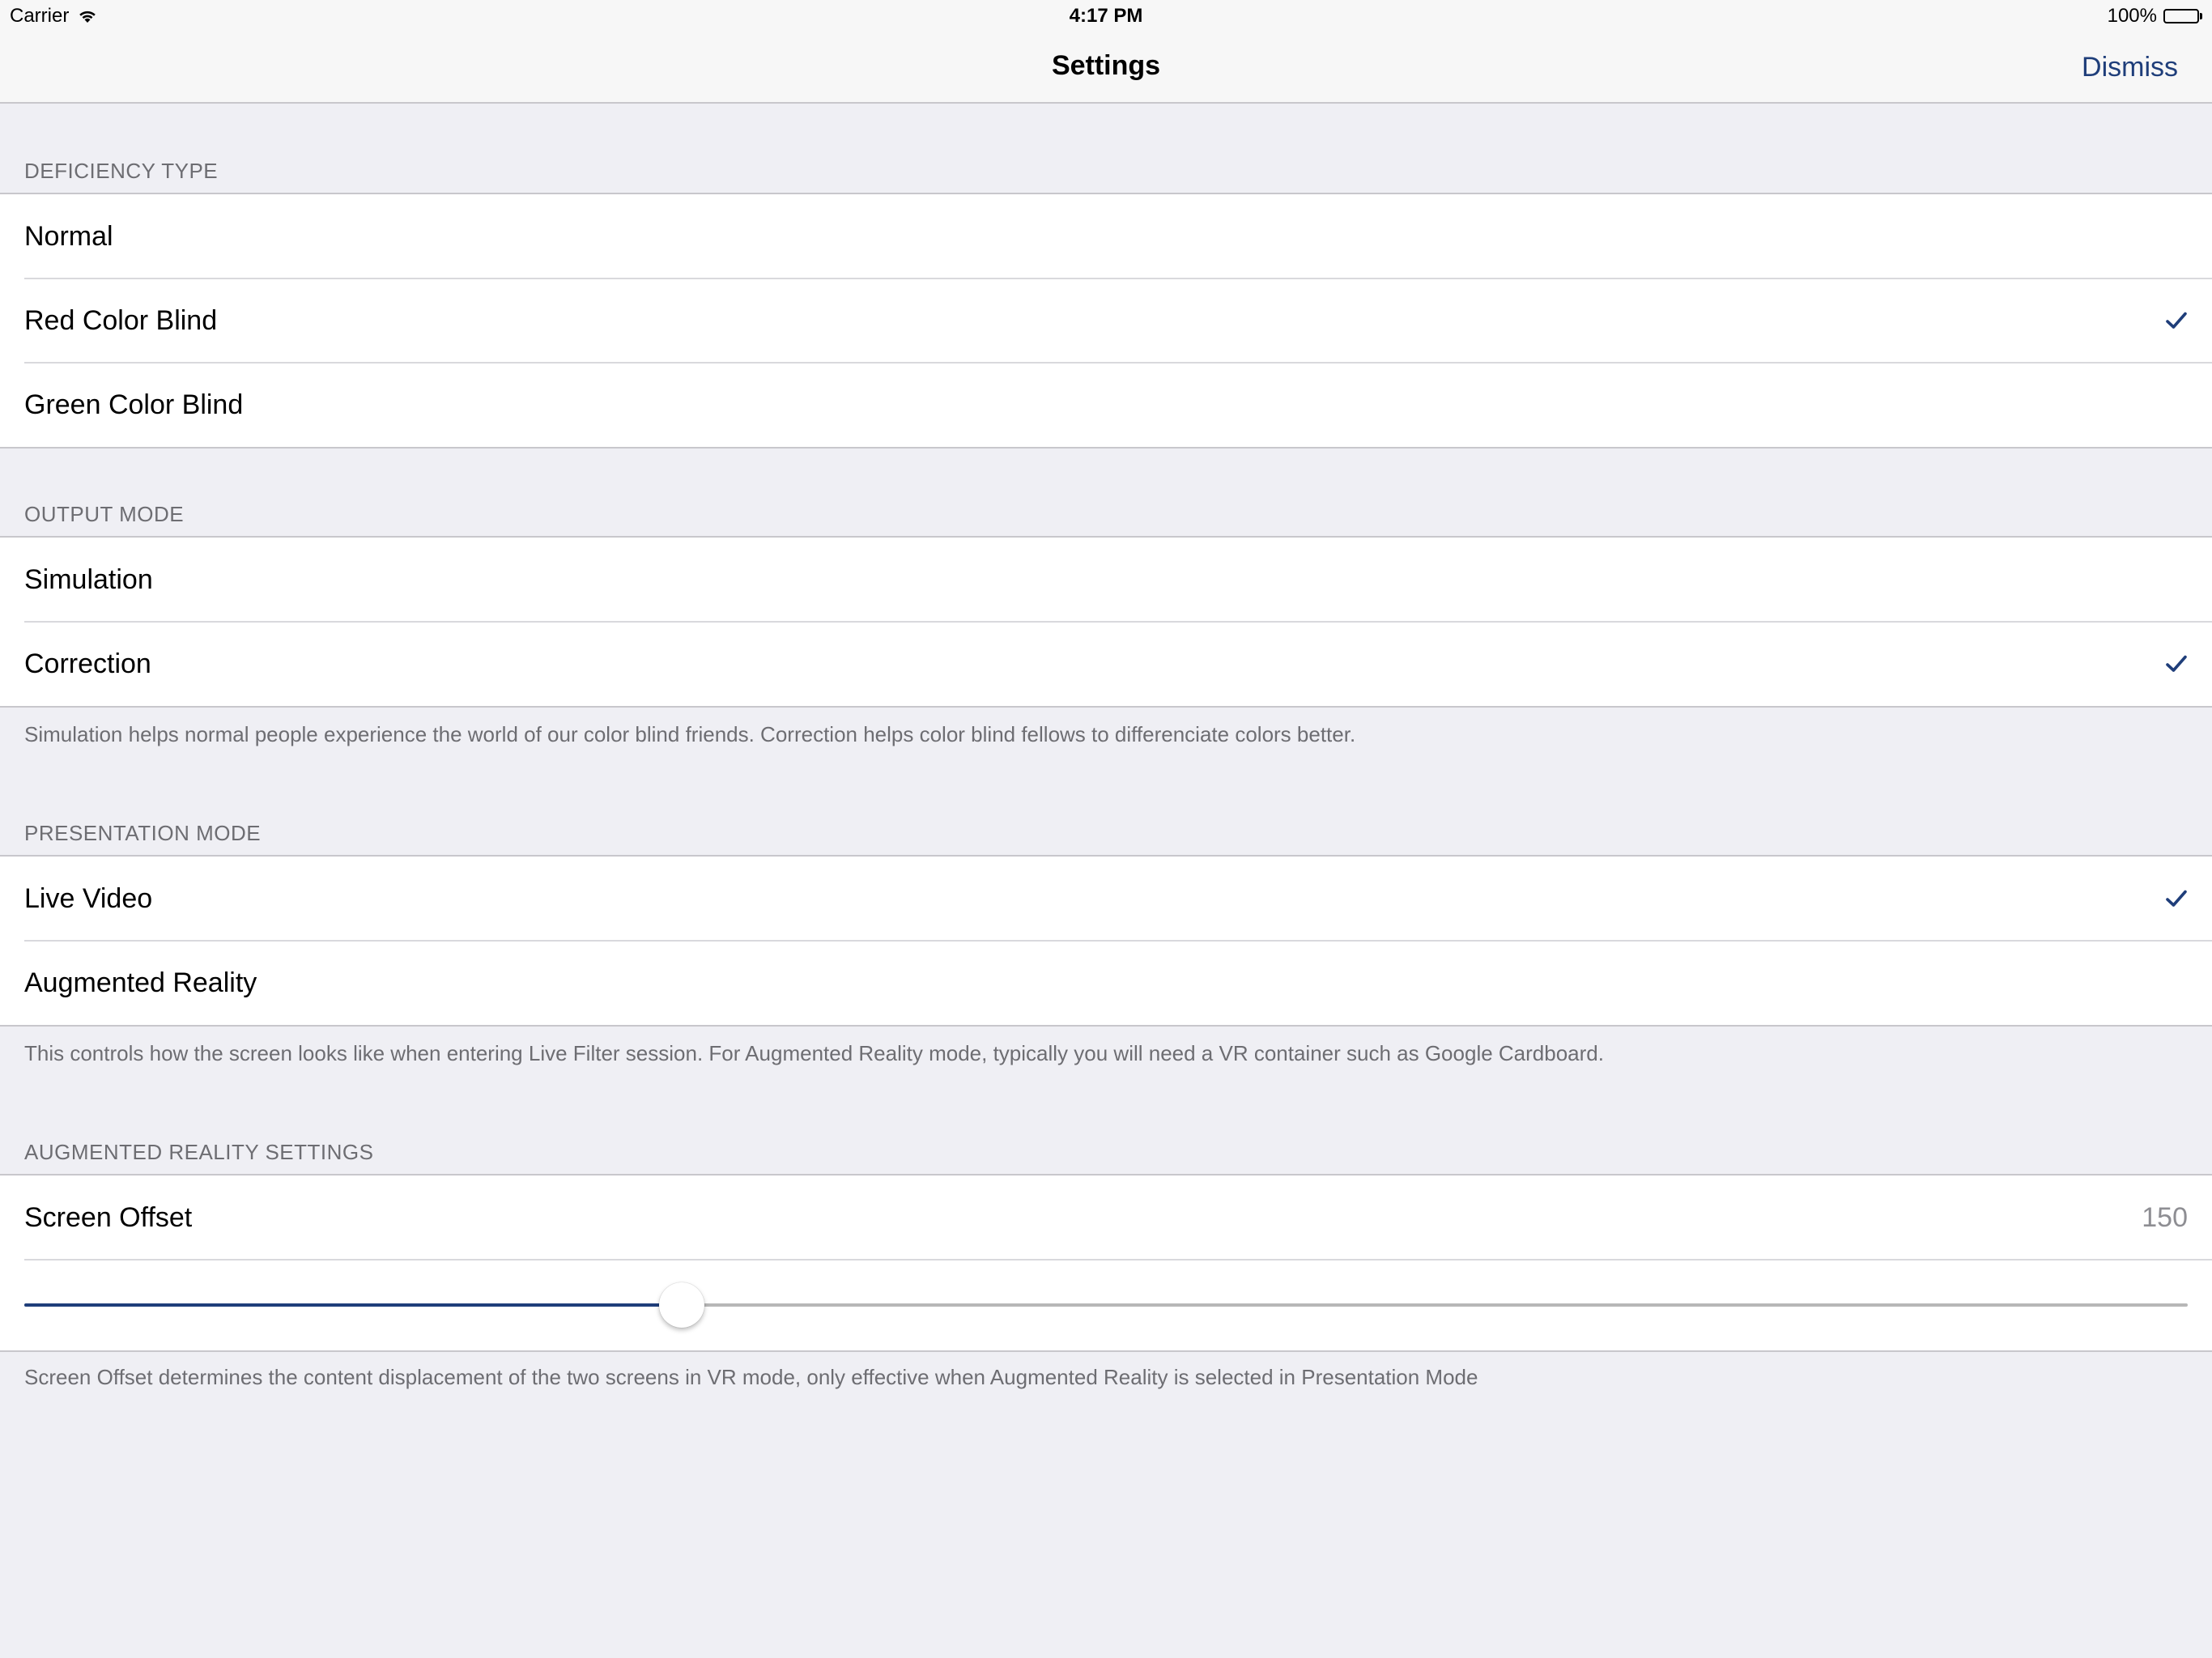 The height and width of the screenshot is (1658, 2212). I want to click on screen-offset-slider-row, so click(1106, 1304).